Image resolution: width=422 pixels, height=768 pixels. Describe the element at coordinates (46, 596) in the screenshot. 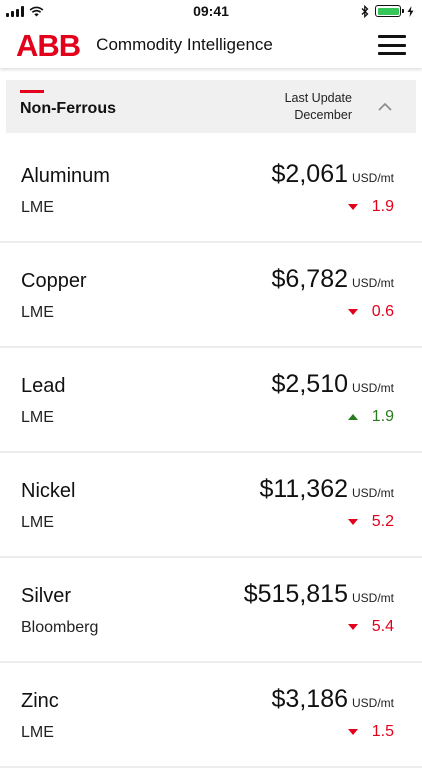

I see `commodity-name: Silver` at that location.